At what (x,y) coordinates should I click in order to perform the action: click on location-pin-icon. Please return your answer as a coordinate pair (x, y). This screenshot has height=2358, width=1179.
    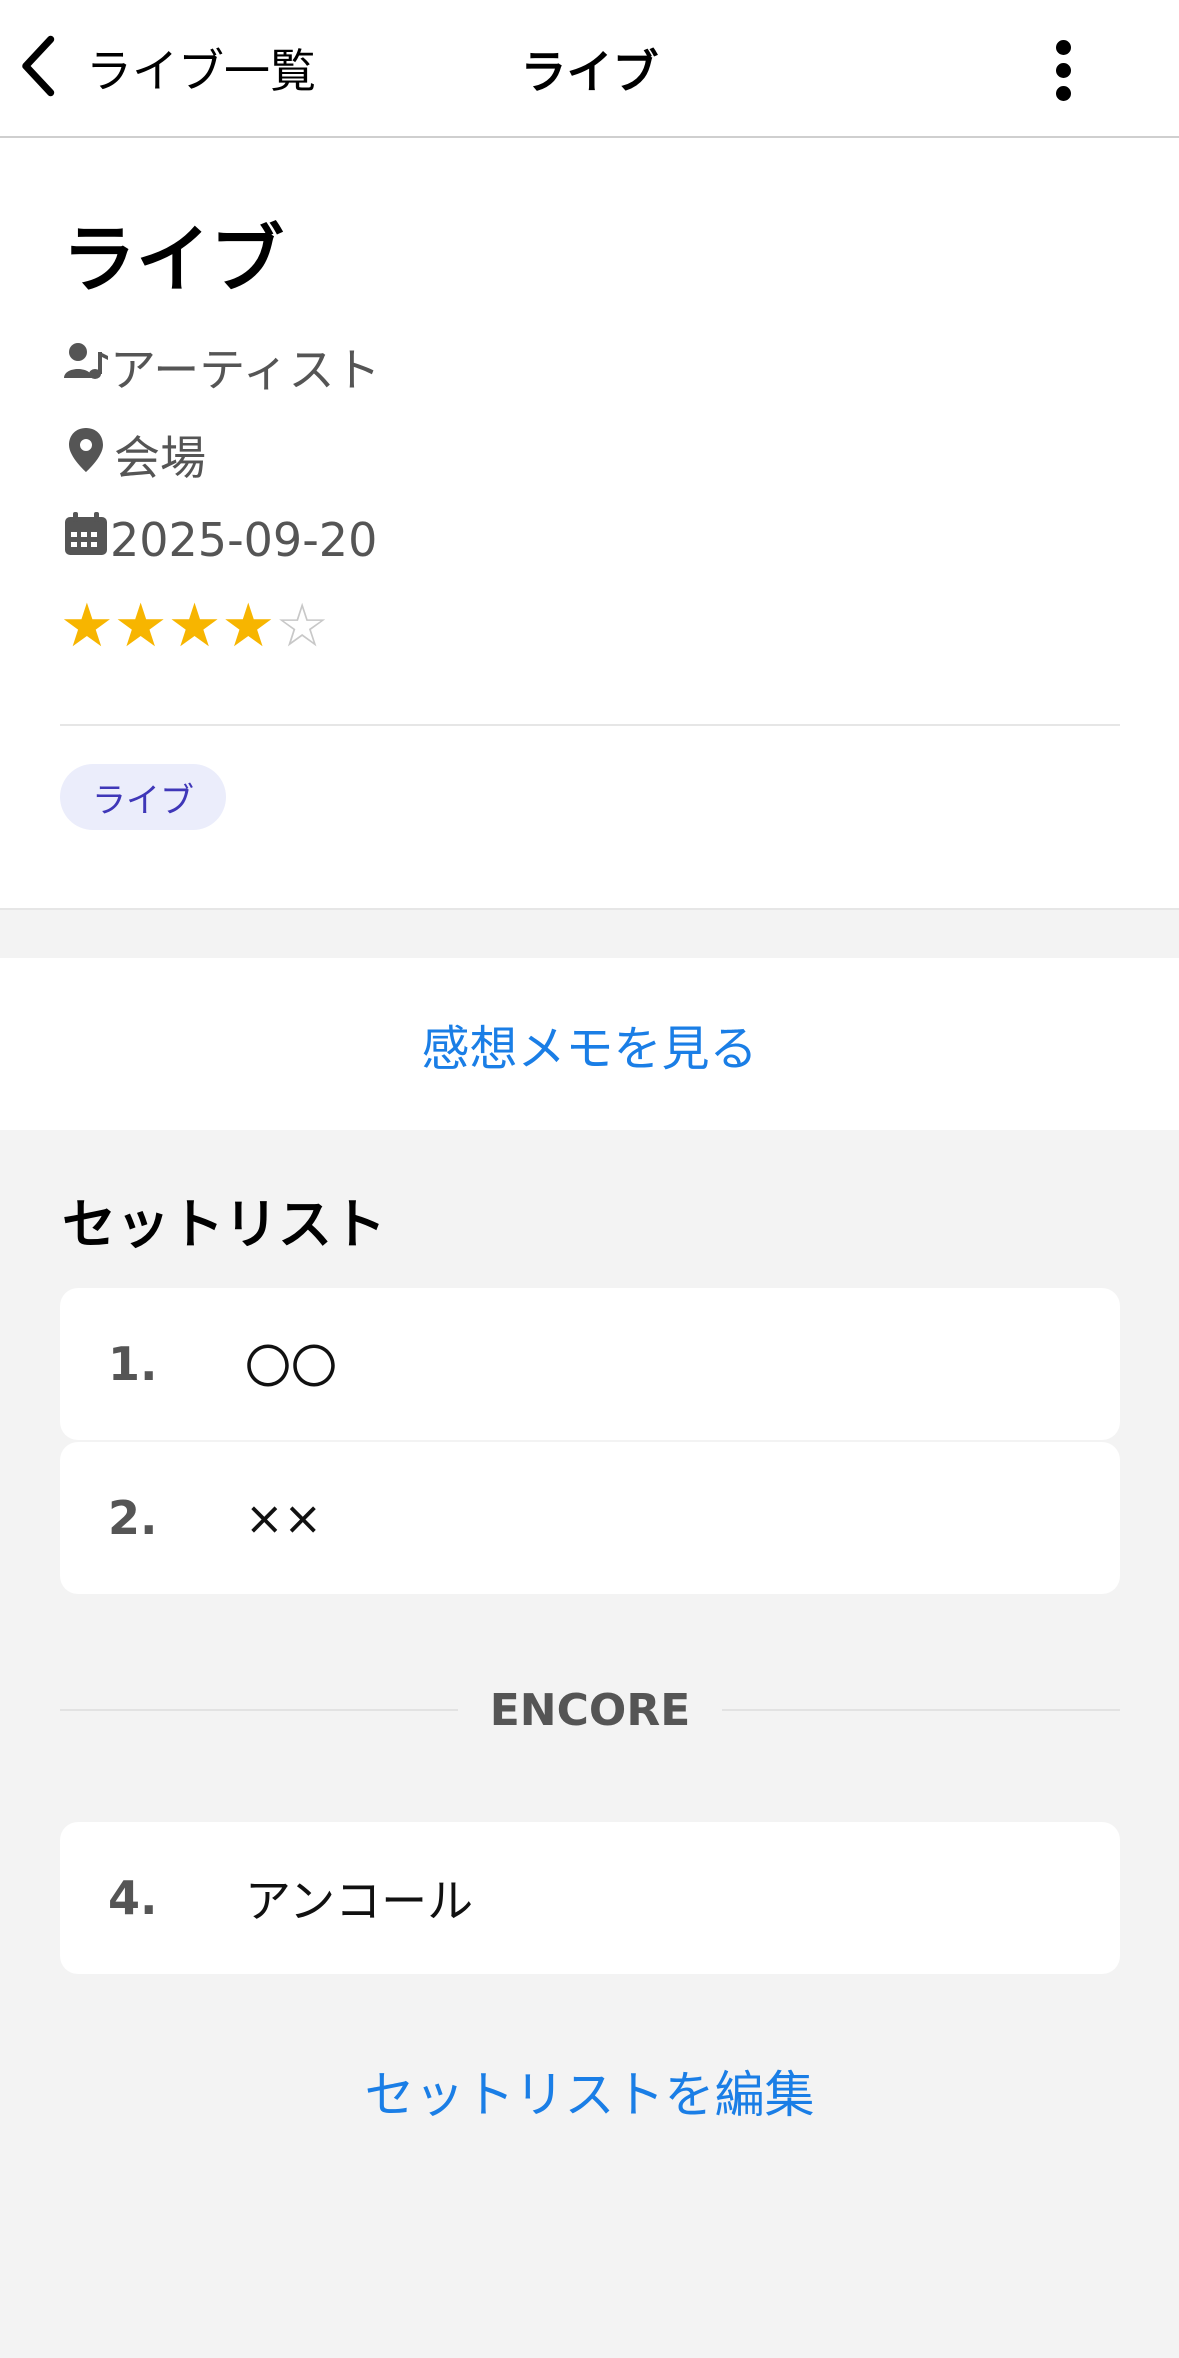
    Looking at the image, I should click on (86, 455).